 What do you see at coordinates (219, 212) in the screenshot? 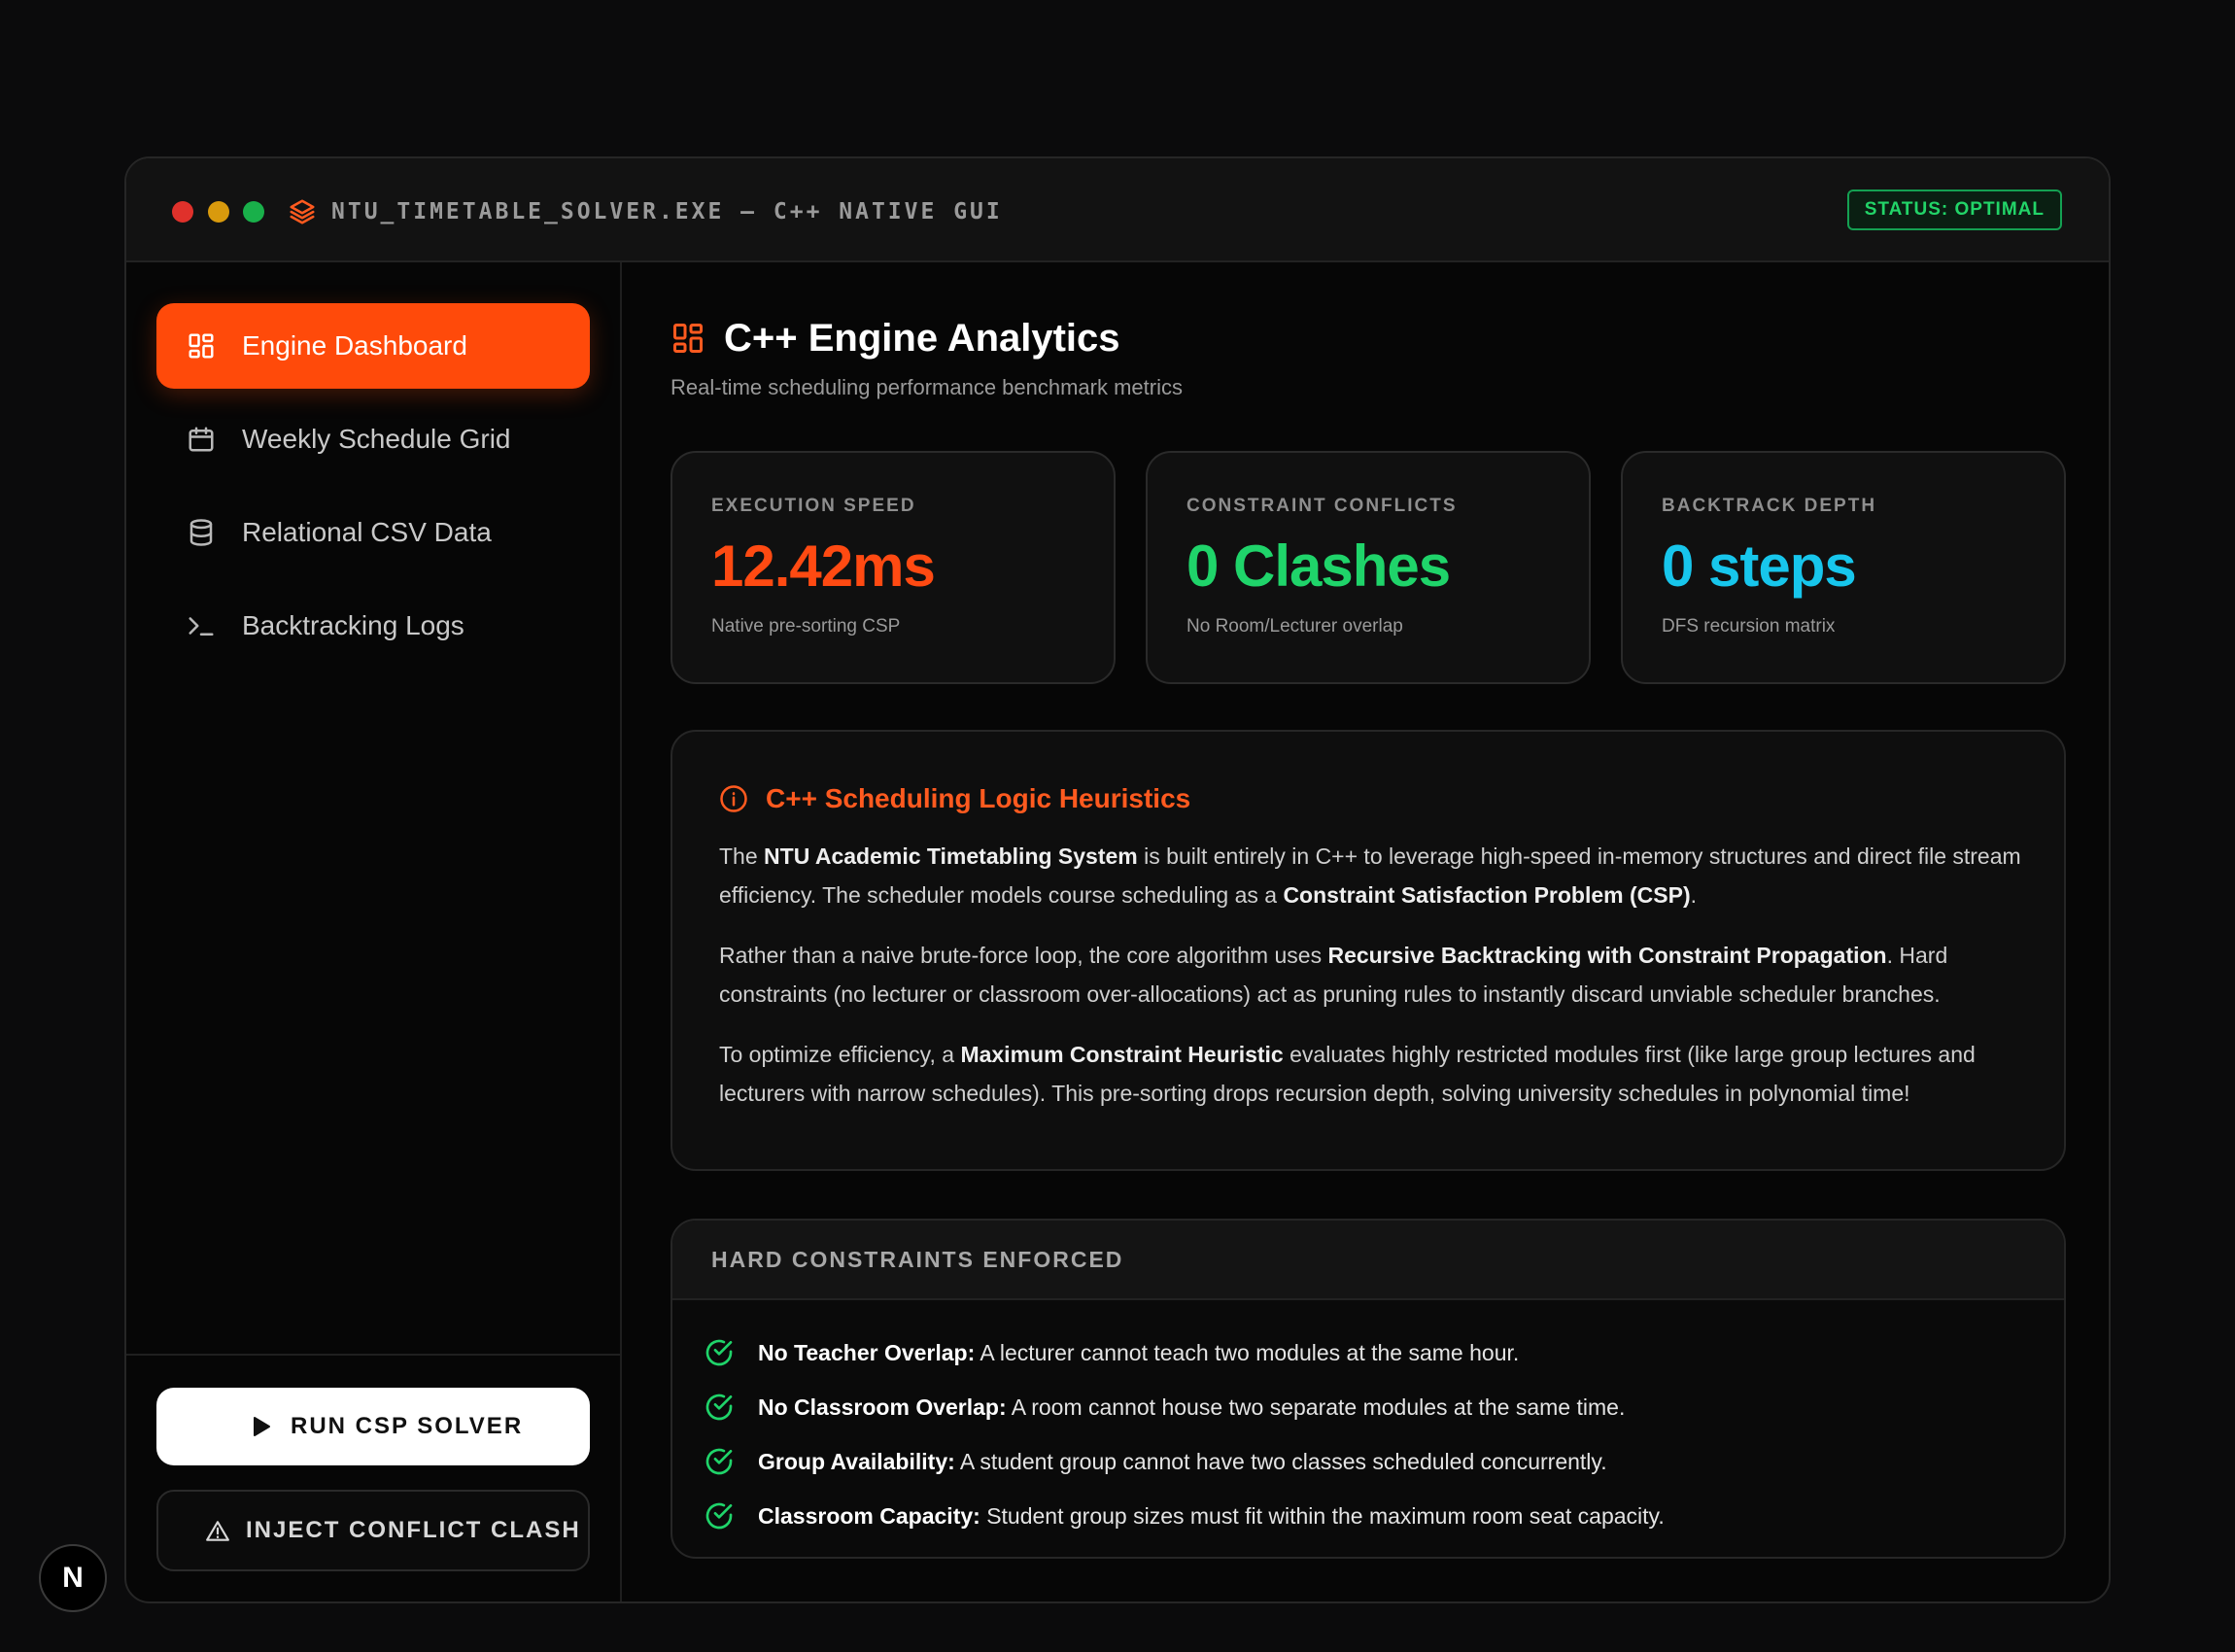
I see `minimize-window-button` at bounding box center [219, 212].